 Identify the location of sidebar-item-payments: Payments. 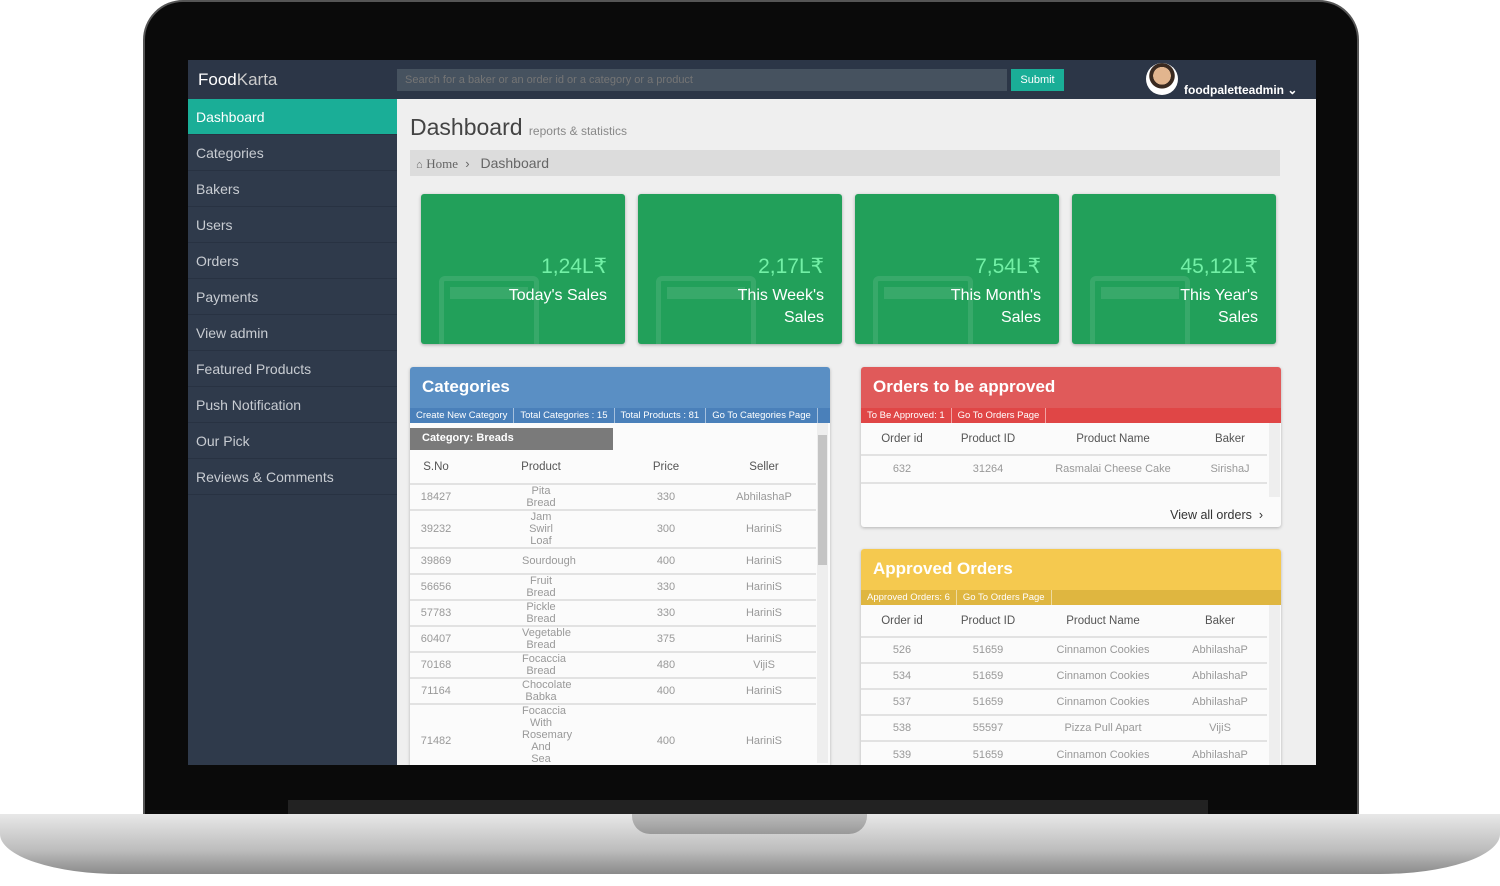
(292, 297).